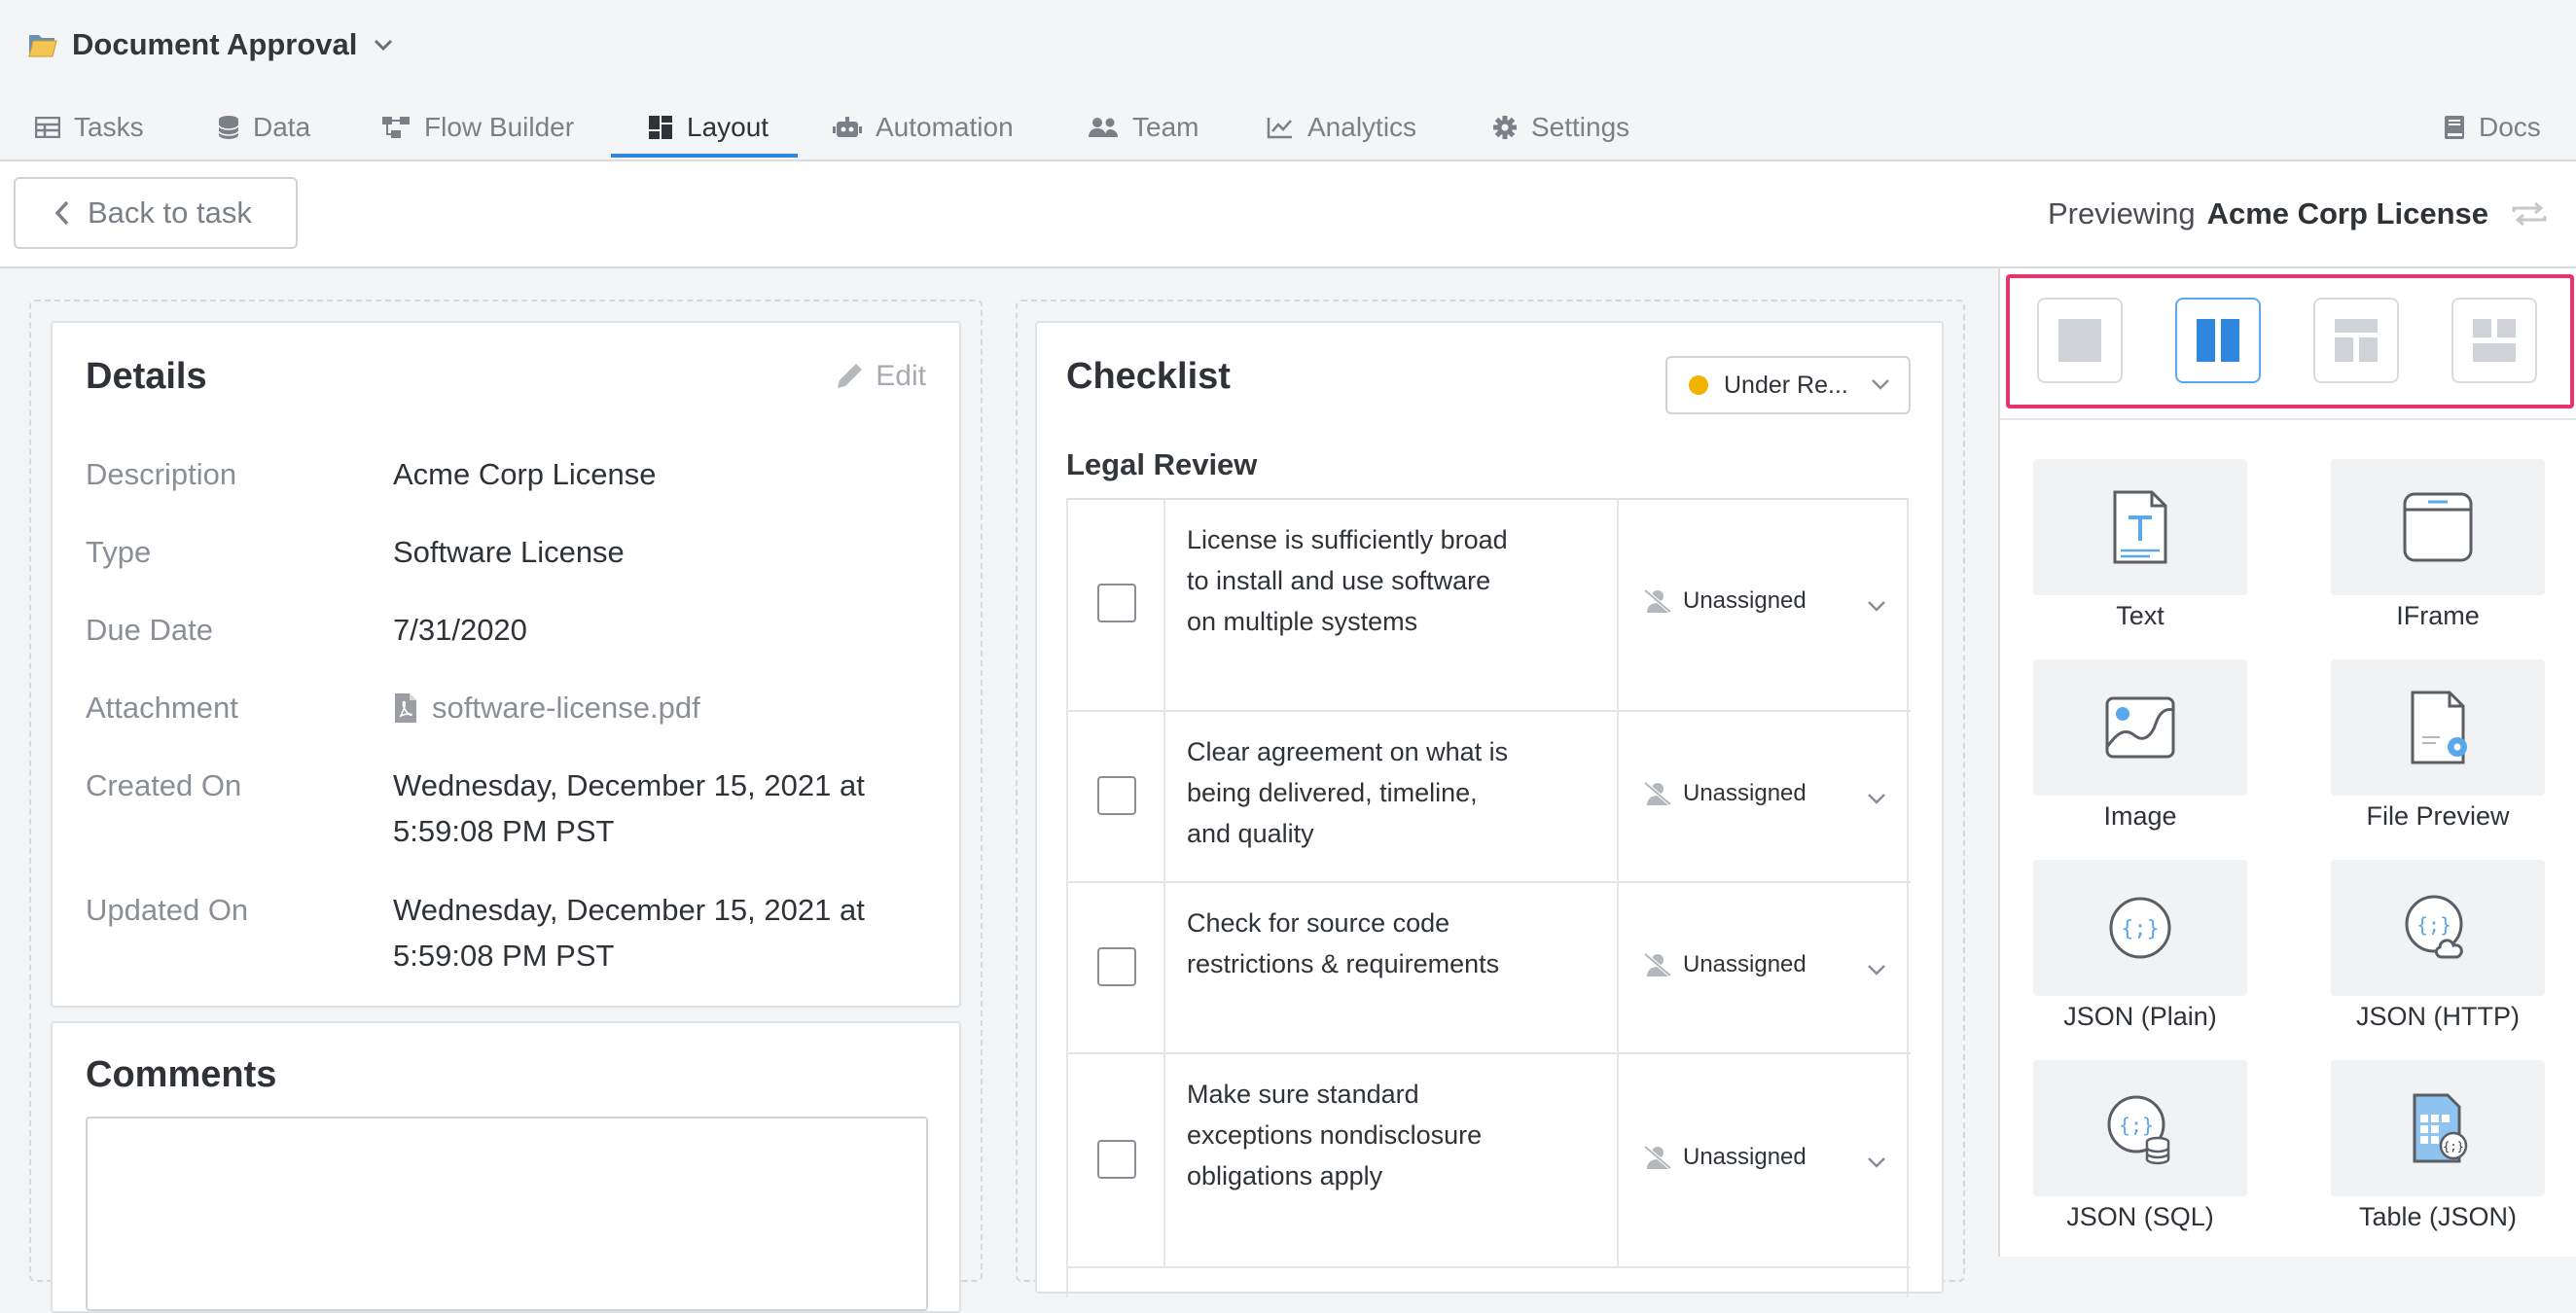 Image resolution: width=2576 pixels, height=1313 pixels. What do you see at coordinates (1165, 127) in the screenshot?
I see `tab-label: Team` at bounding box center [1165, 127].